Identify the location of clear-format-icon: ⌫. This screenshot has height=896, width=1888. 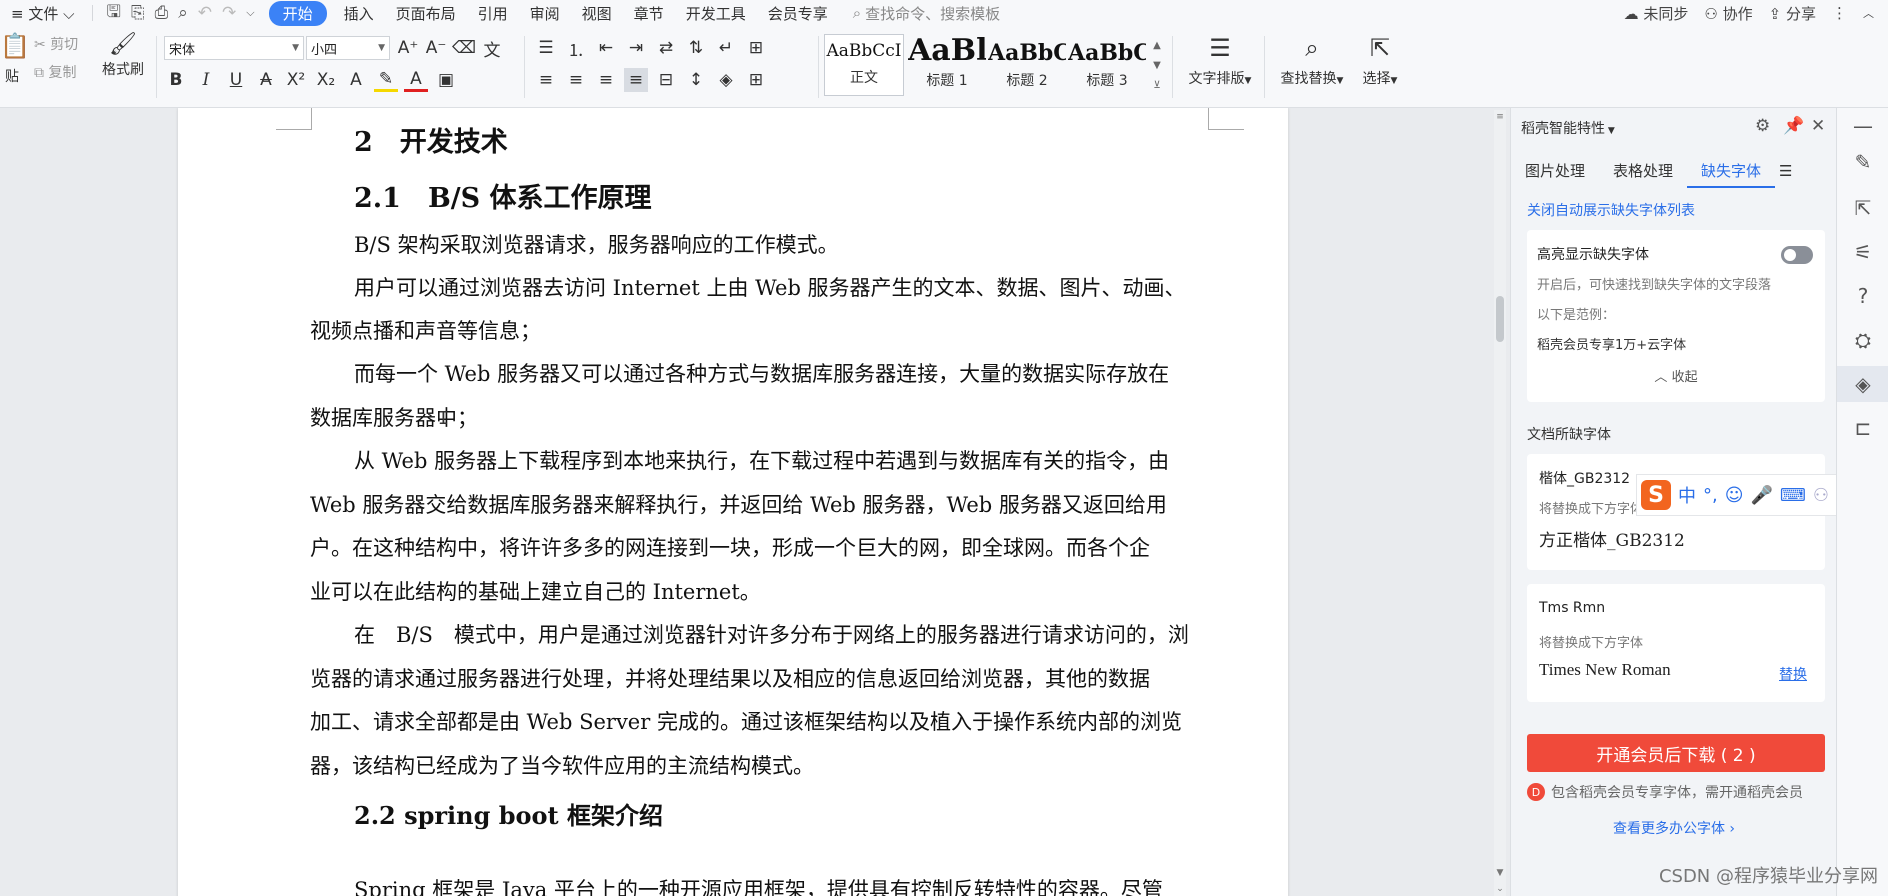
(464, 48).